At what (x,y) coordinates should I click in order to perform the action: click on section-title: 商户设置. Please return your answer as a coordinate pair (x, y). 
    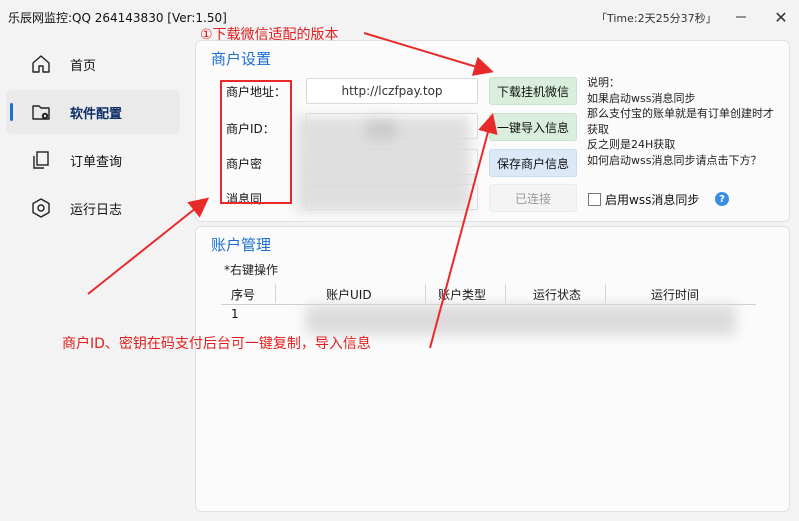
    Looking at the image, I should click on (241, 59).